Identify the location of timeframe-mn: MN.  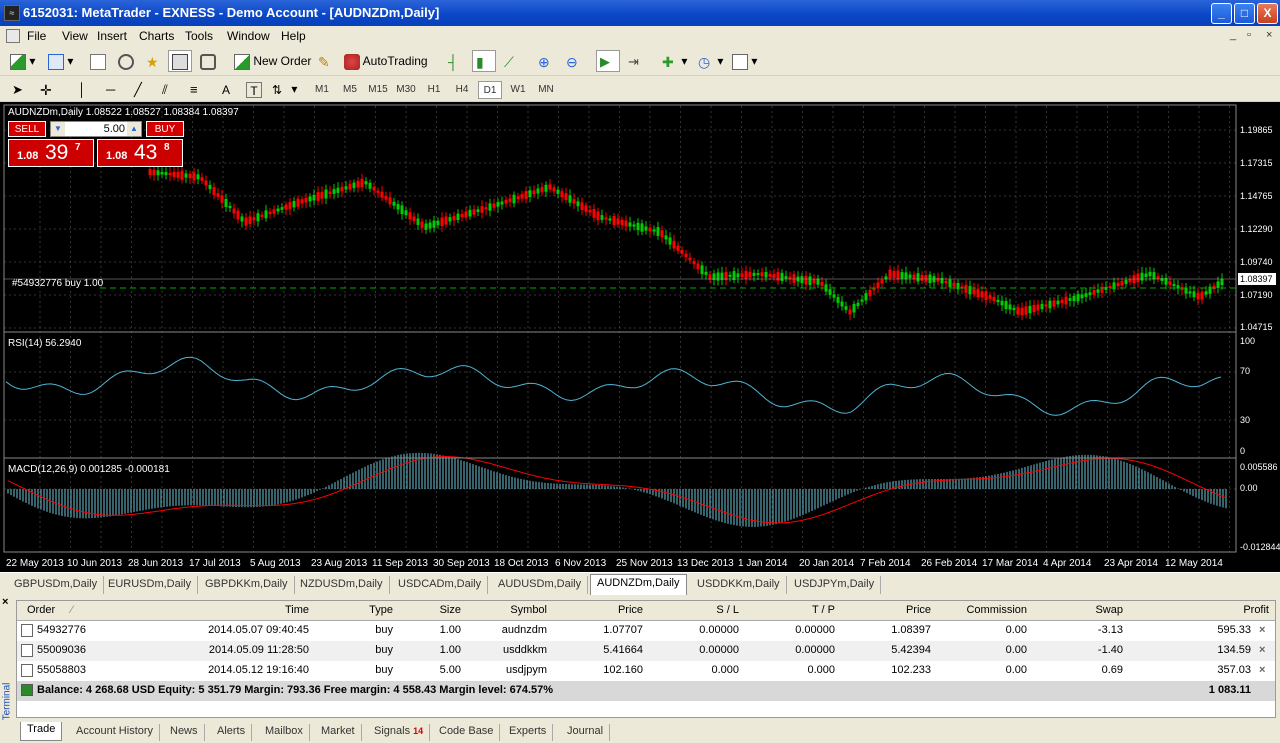
(546, 90).